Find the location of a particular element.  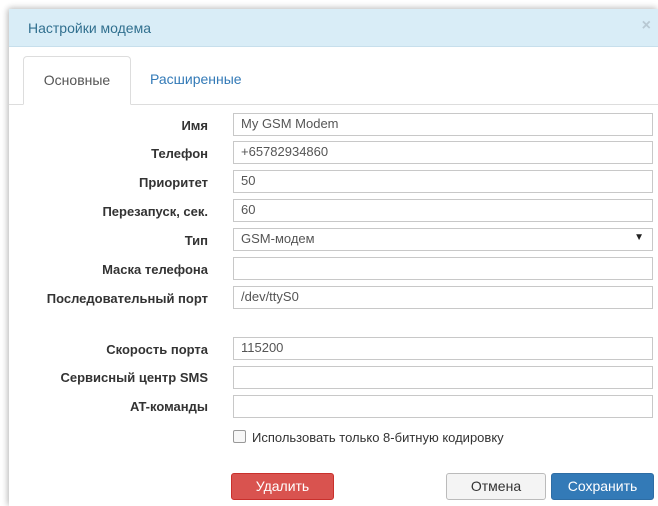

dialog-header: Настройки модема × is located at coordinates (333, 28).